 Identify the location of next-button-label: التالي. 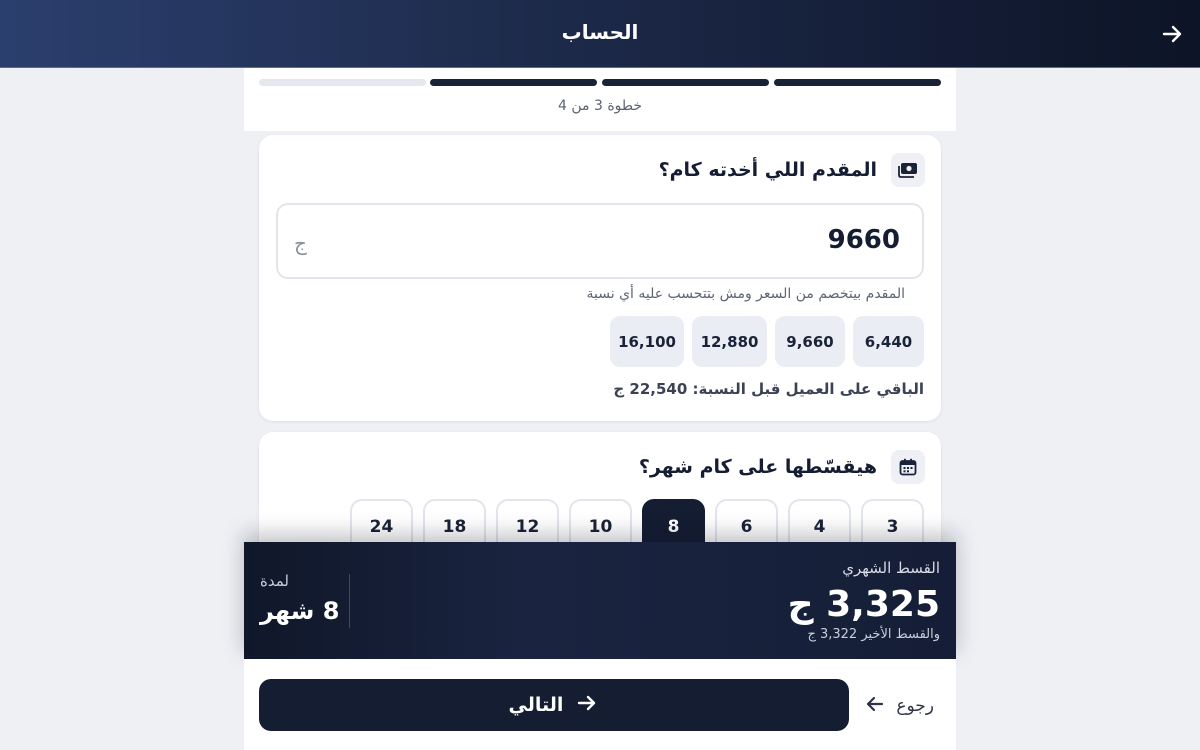
(536, 705).